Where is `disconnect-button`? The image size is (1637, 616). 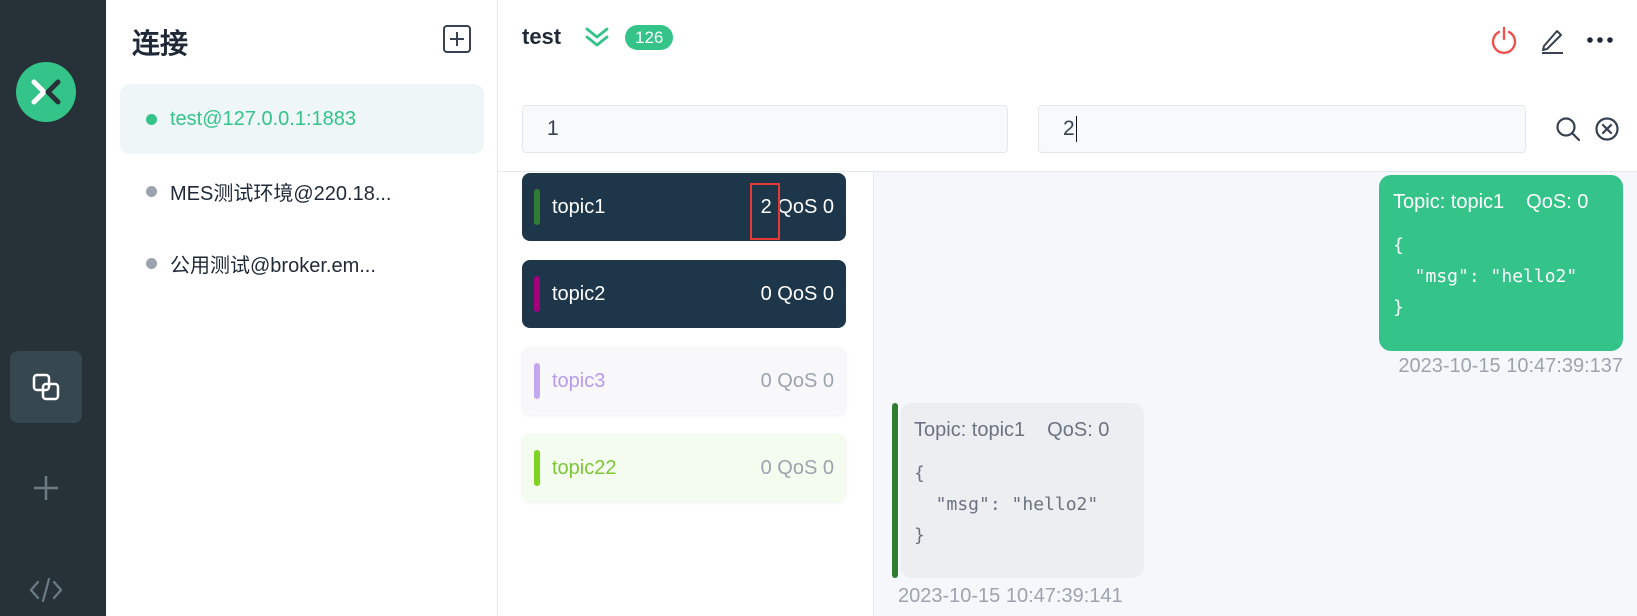
disconnect-button is located at coordinates (1504, 40).